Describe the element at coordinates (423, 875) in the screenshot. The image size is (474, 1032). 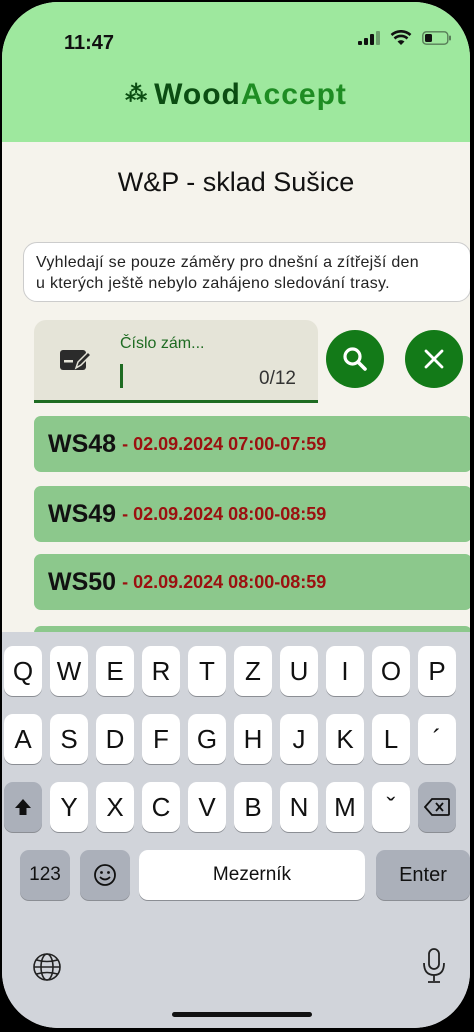
I see `enter-key: Enter` at that location.